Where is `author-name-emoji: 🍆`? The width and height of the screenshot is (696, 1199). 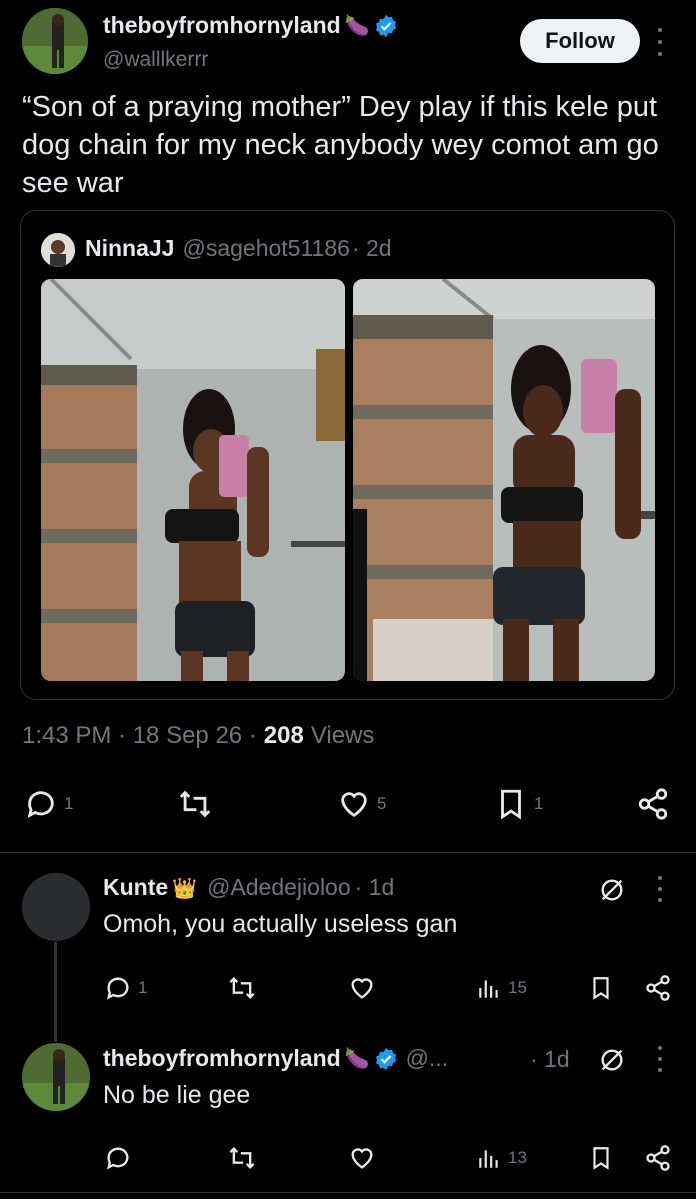 author-name-emoji: 🍆 is located at coordinates (357, 26).